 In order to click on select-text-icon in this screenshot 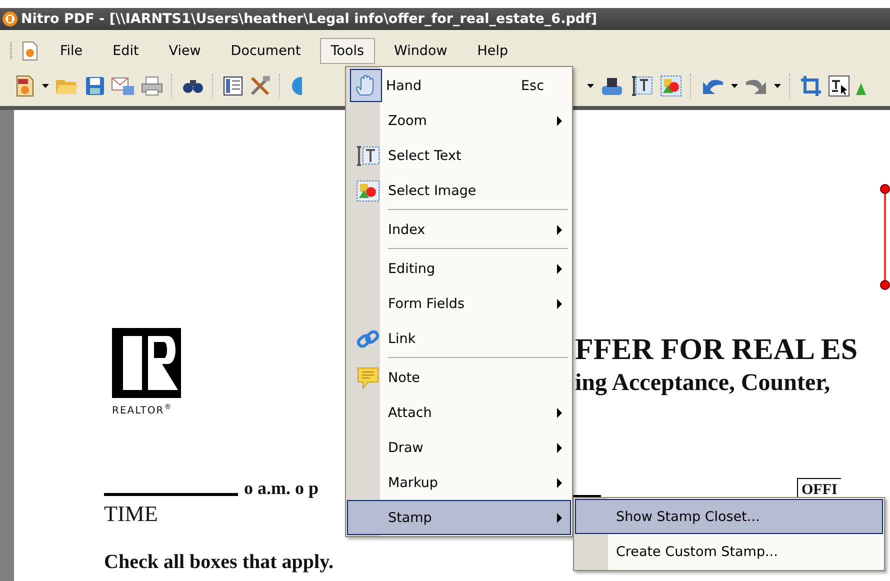, I will do `click(642, 86)`.